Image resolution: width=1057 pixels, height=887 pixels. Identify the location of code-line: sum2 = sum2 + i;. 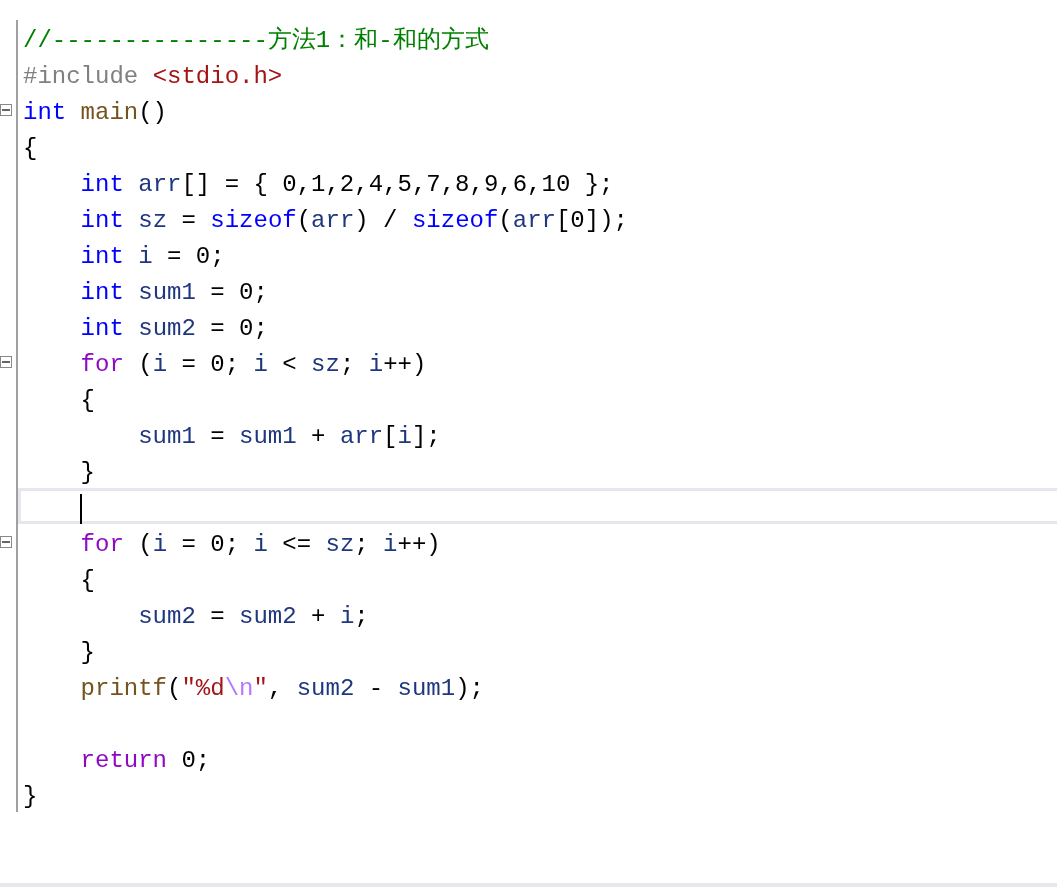
(253, 617).